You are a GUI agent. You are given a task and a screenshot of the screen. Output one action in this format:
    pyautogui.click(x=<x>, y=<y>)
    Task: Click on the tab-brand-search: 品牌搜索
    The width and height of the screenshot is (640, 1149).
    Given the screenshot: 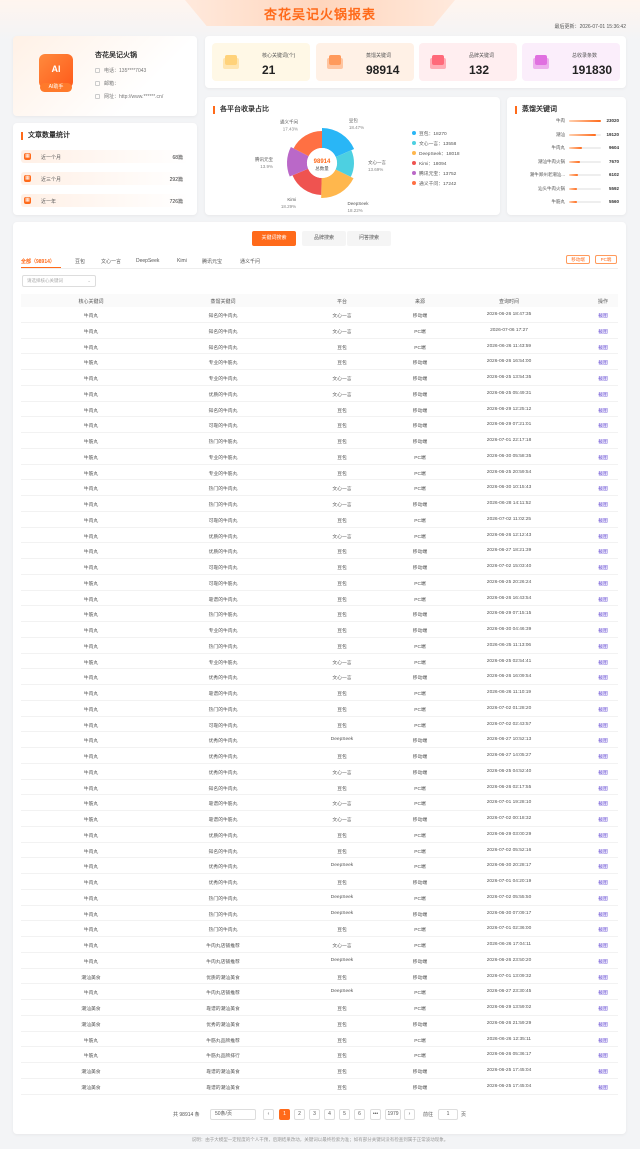 What is the action you would take?
    pyautogui.click(x=324, y=238)
    